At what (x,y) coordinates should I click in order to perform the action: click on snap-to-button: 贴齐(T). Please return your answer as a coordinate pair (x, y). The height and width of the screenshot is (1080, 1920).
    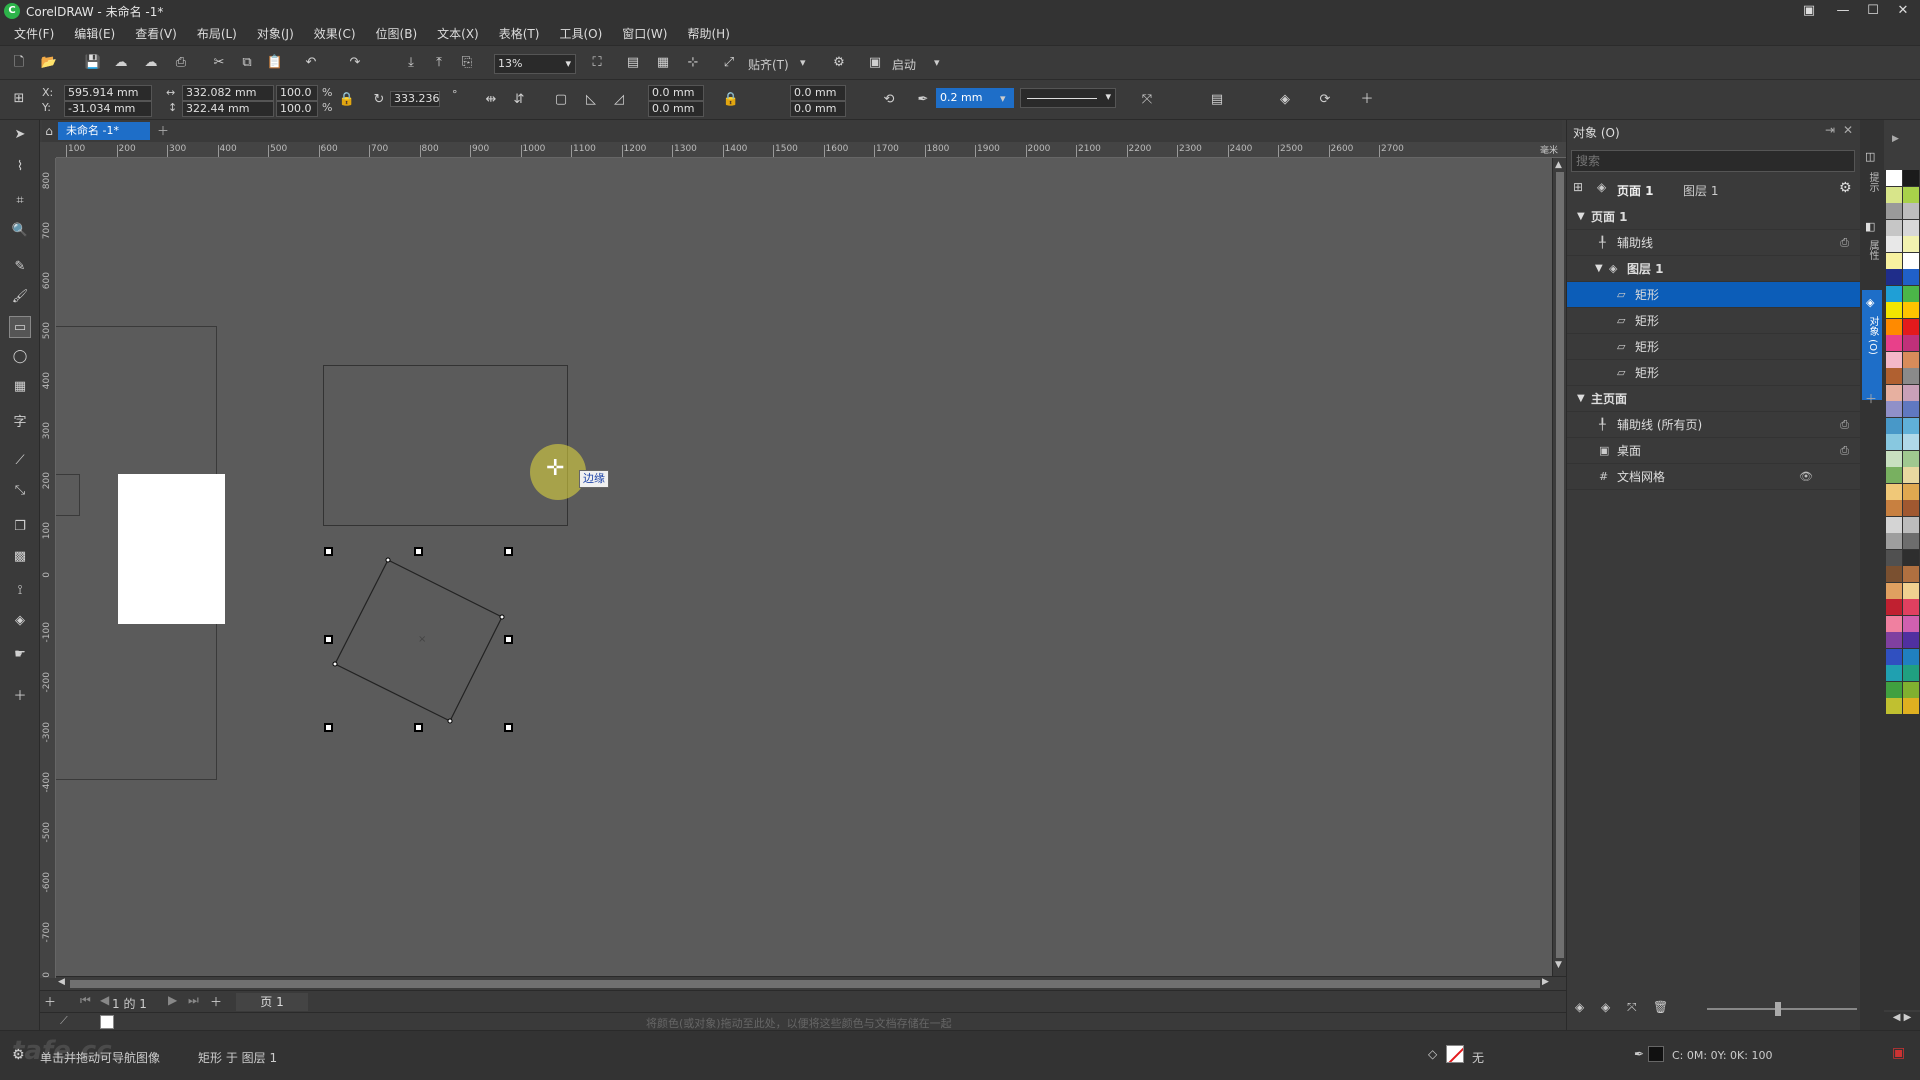
    Looking at the image, I should click on (768, 64).